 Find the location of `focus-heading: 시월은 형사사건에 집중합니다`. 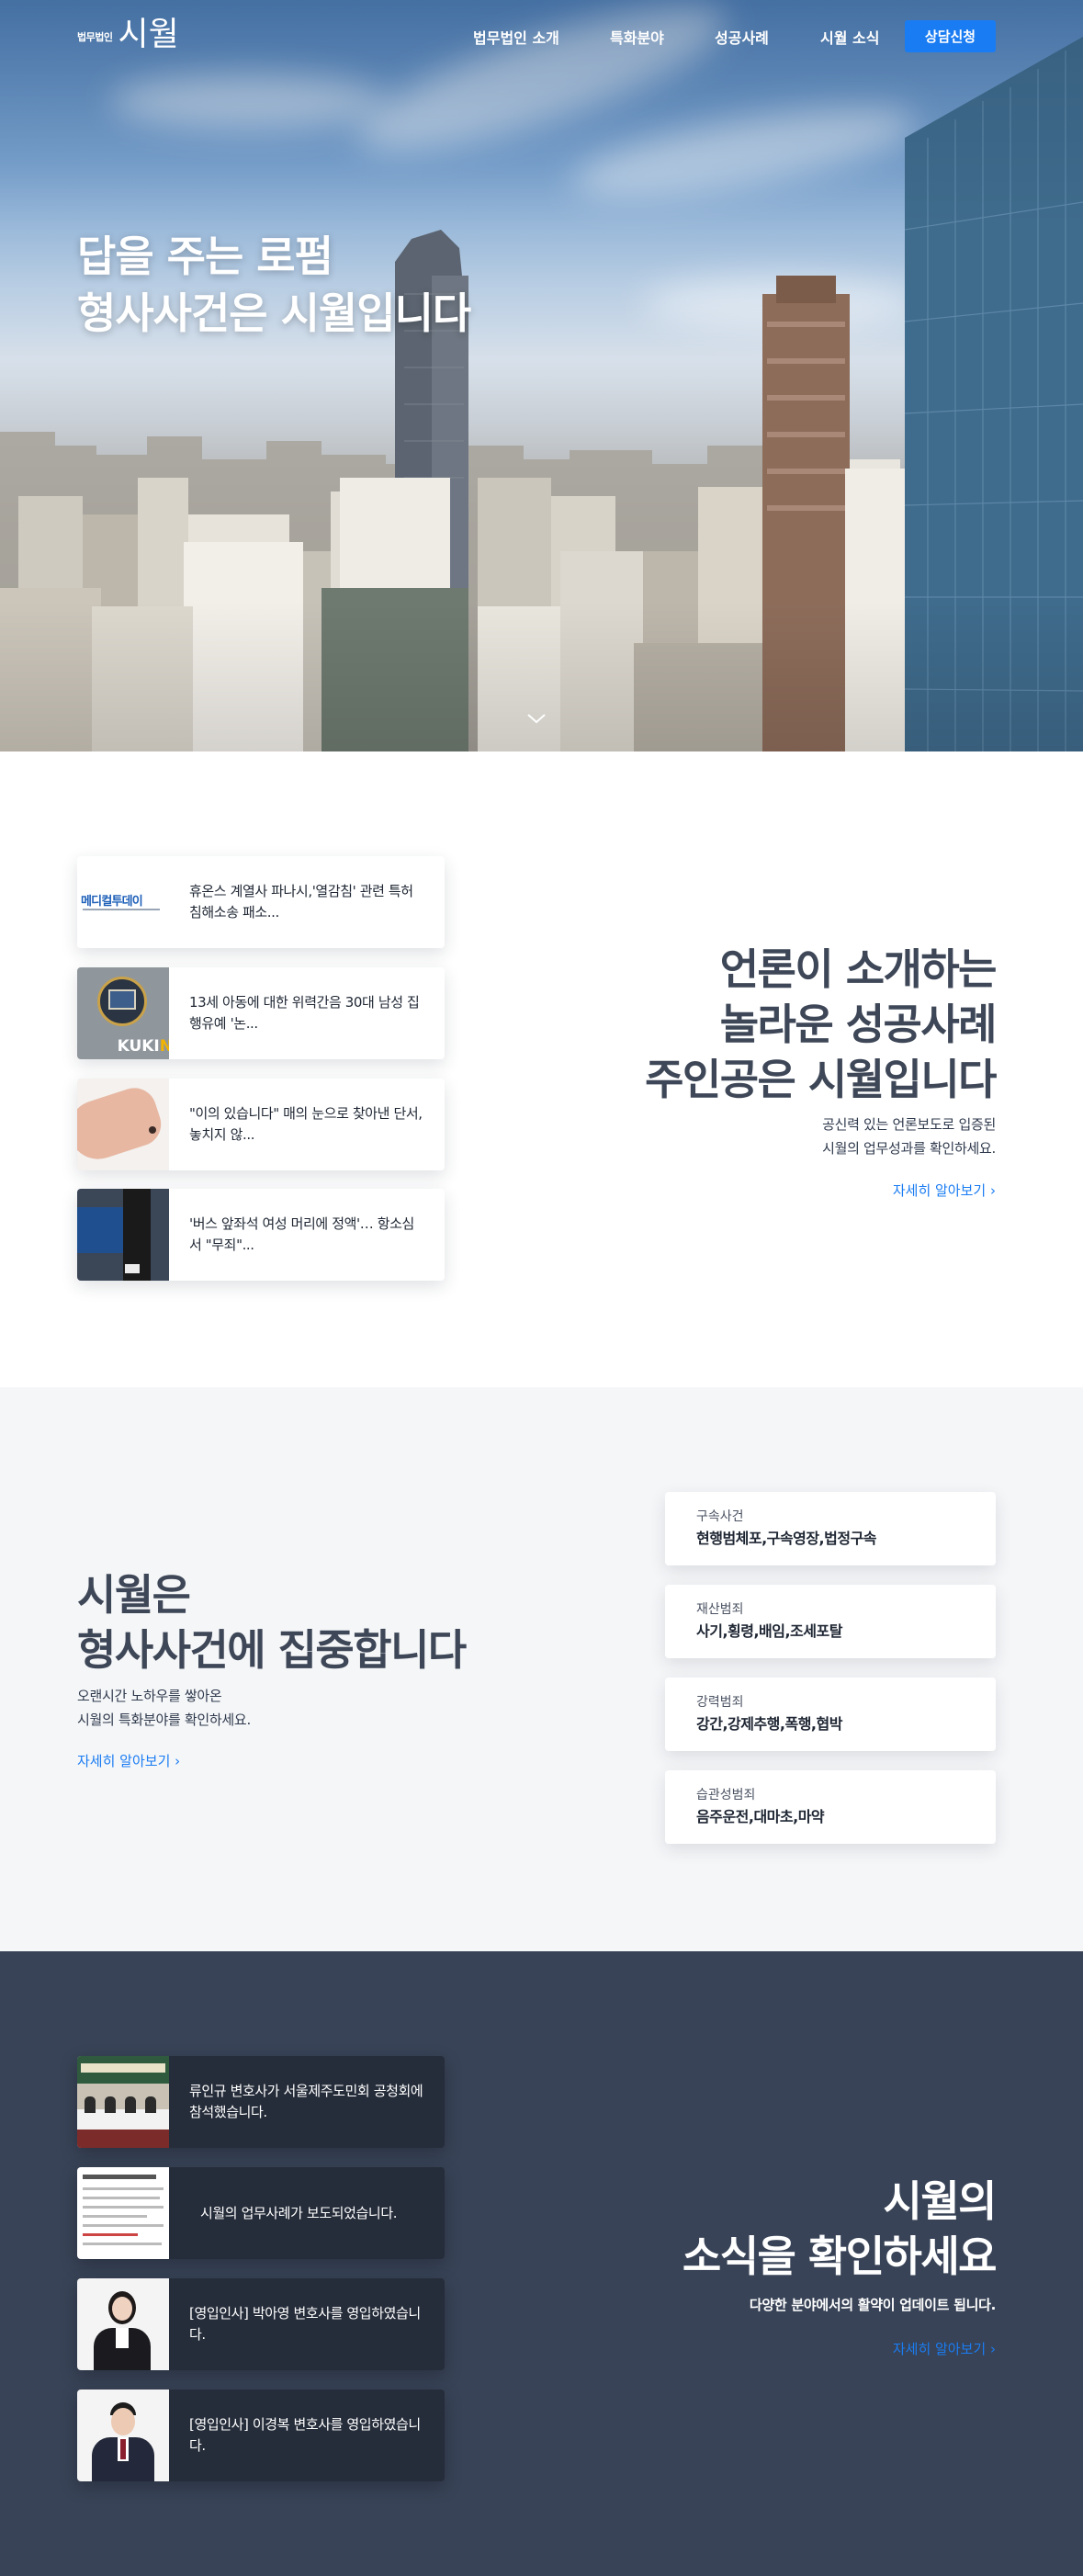

focus-heading: 시월은 형사사건에 집중합니다 is located at coordinates (272, 1622).